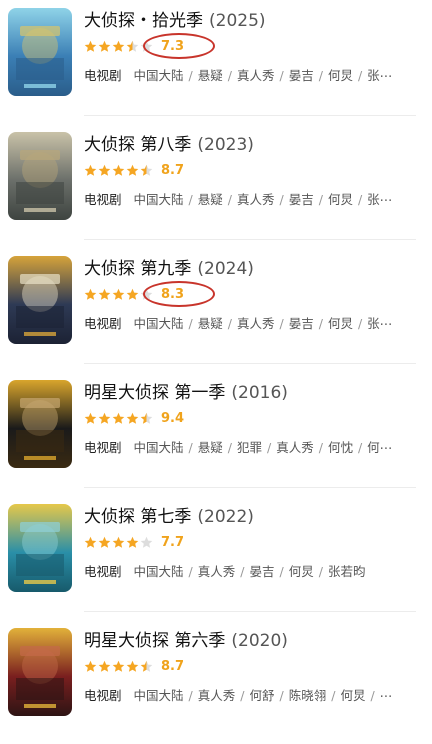 The height and width of the screenshot is (744, 432). I want to click on result-title: 明星大侦探 第一季 (2016), so click(252, 393).